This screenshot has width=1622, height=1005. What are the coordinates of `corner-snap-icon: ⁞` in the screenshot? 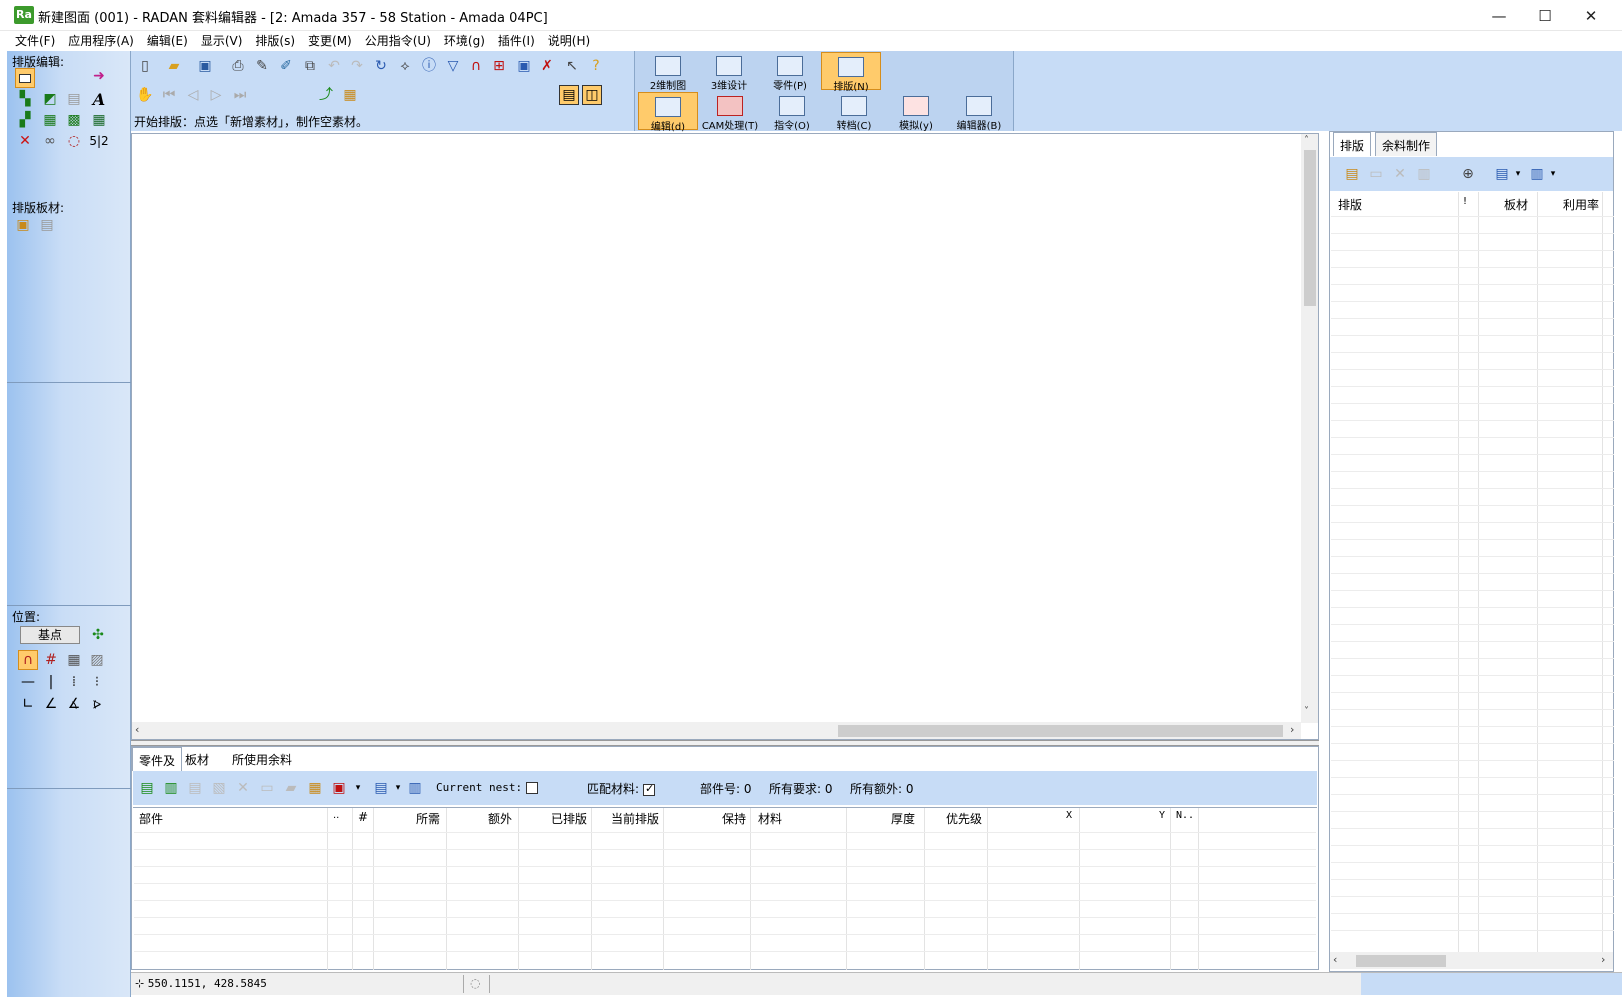 It's located at (74, 682).